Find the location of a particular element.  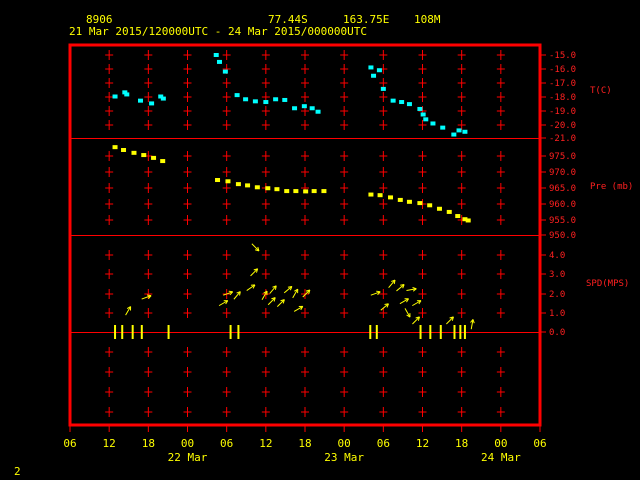

y-tick-label: -15.0 is located at coordinates (562, 56).